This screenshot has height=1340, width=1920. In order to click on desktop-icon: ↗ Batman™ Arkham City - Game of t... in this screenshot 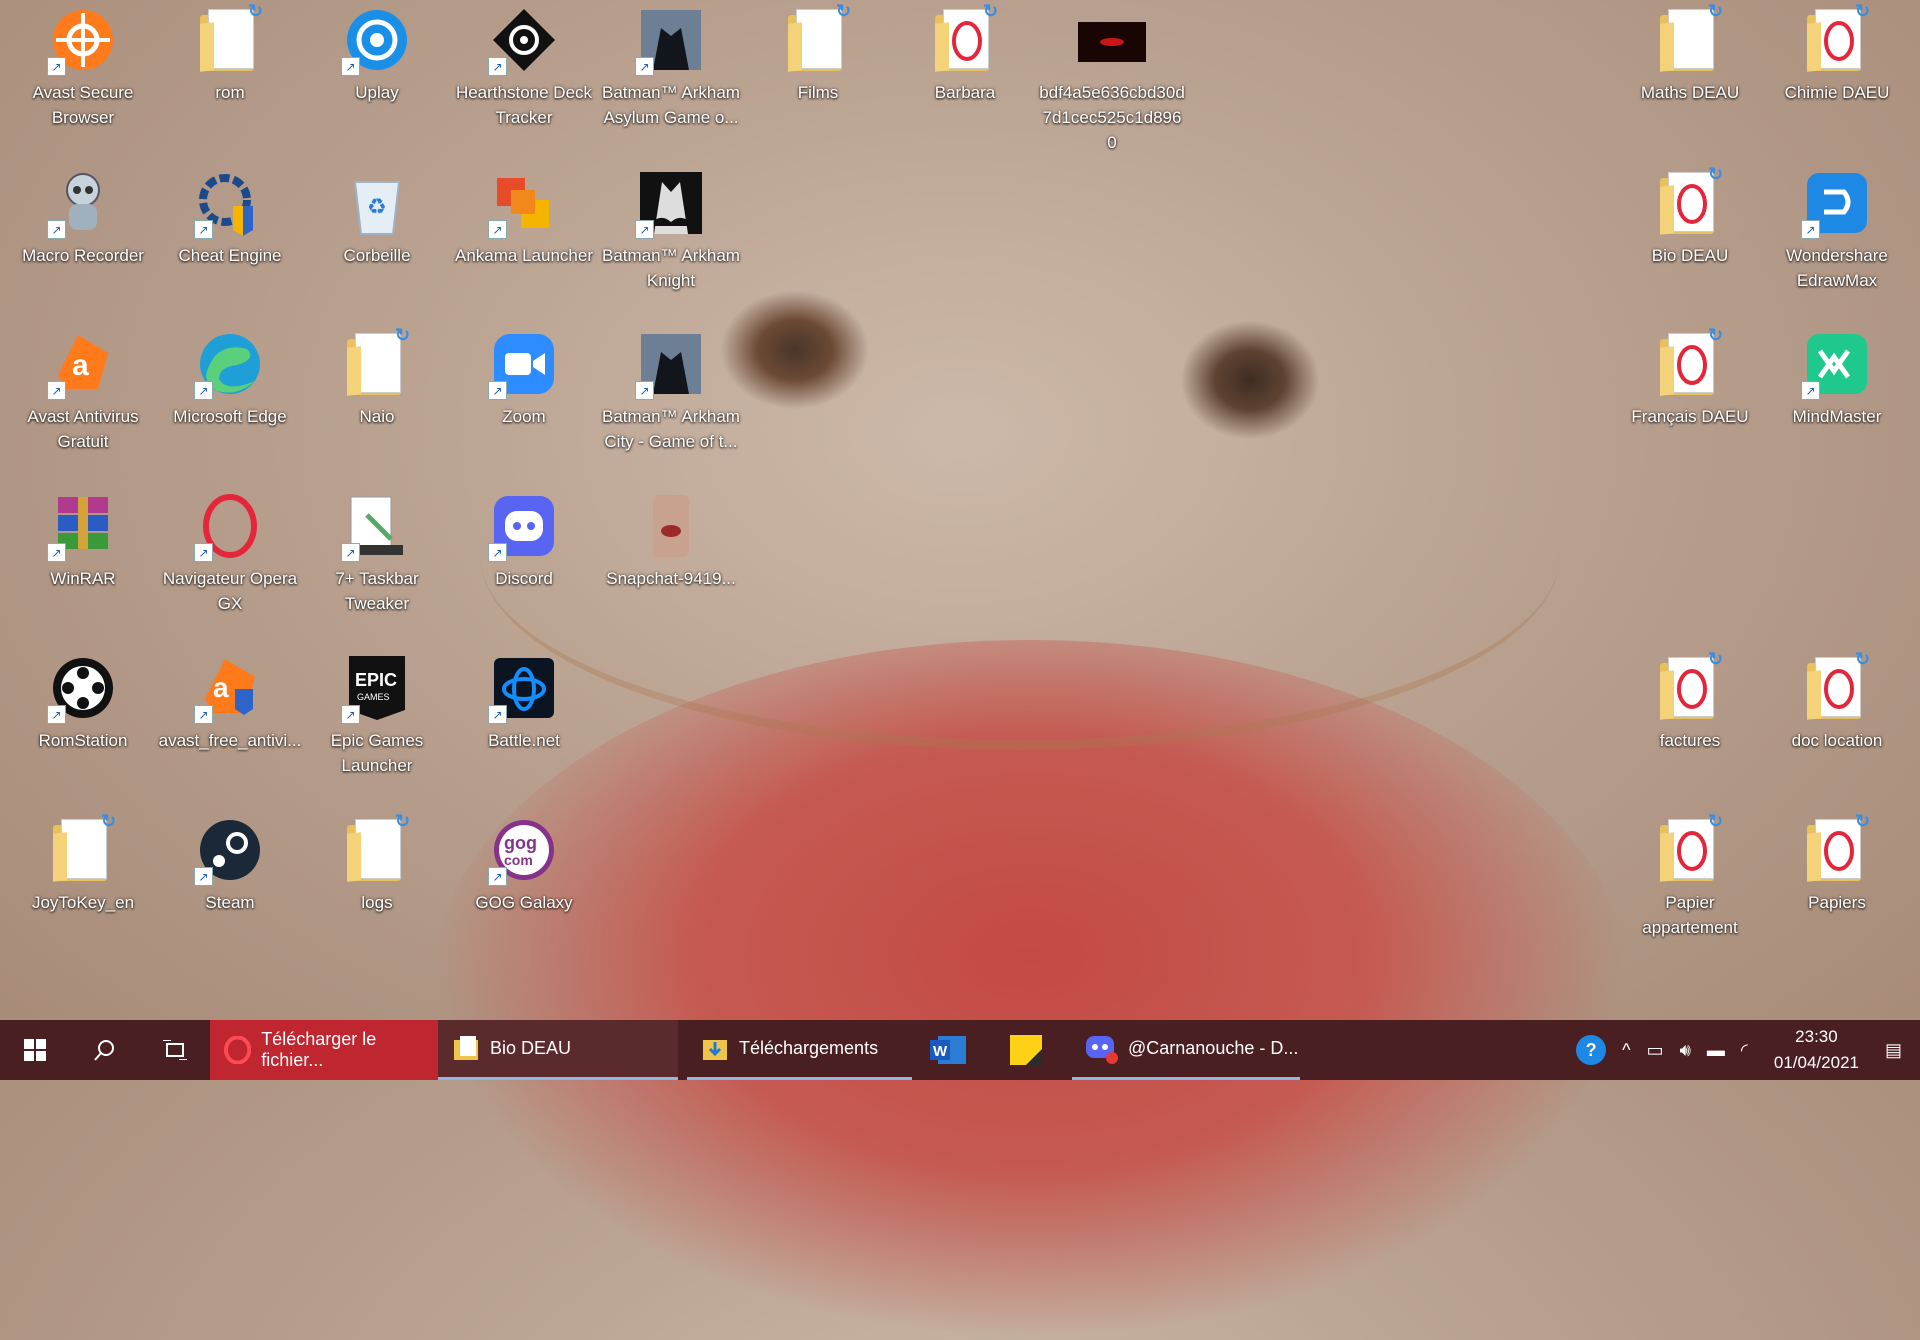, I will do `click(671, 391)`.